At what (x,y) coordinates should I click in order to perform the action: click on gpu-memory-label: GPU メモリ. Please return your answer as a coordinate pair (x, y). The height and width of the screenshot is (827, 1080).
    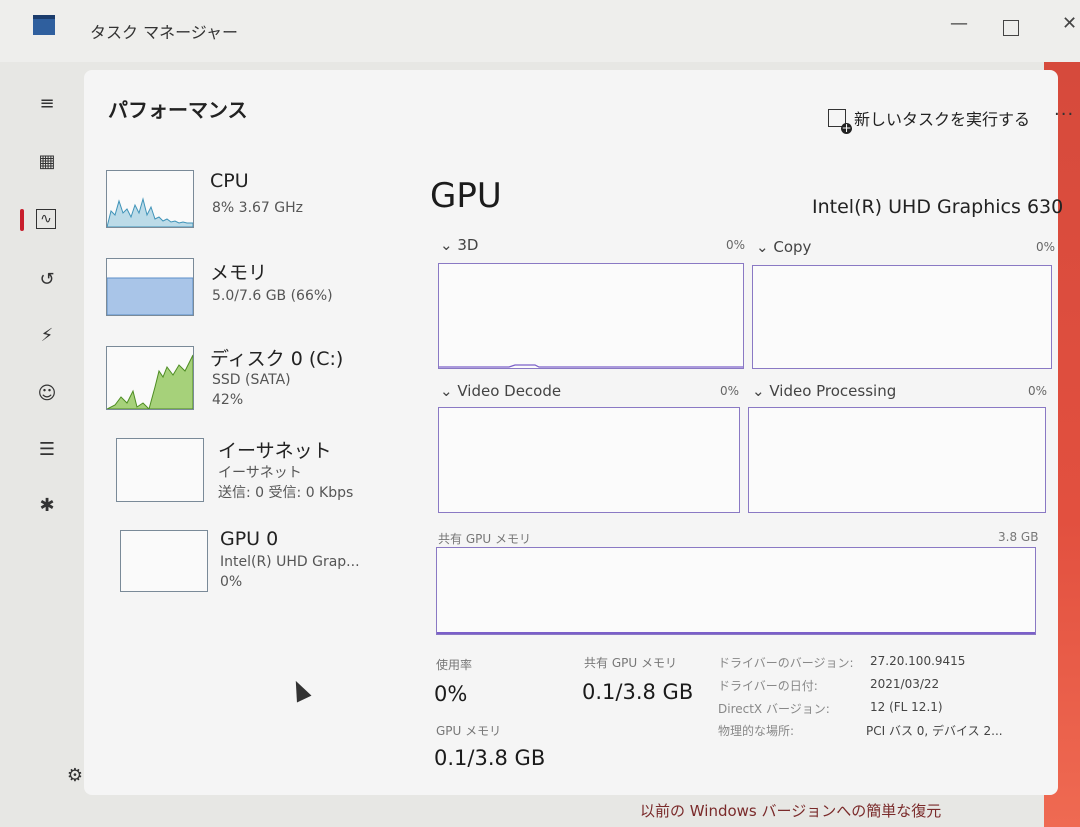
    Looking at the image, I should click on (469, 731).